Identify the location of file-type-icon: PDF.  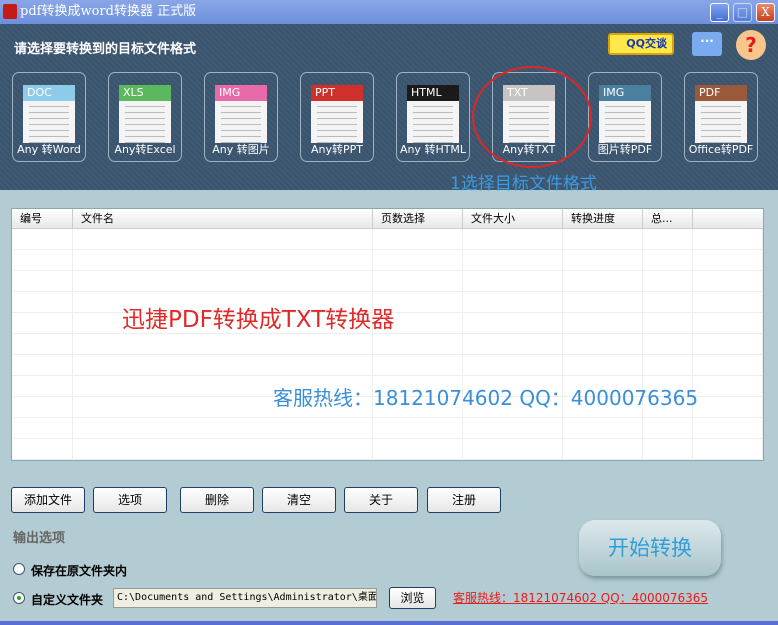
(721, 114).